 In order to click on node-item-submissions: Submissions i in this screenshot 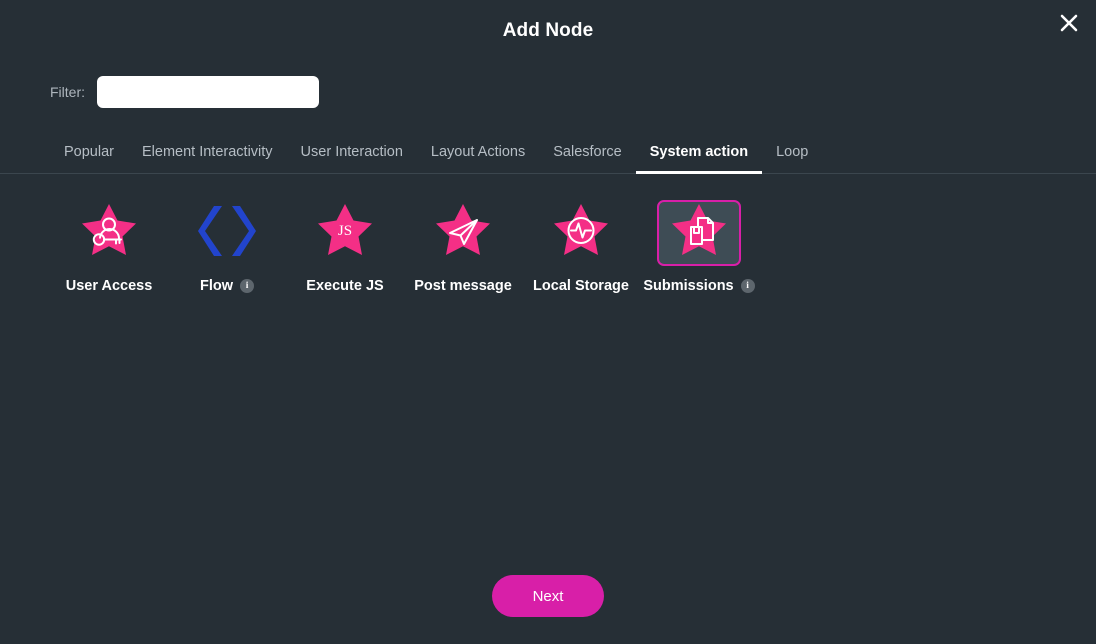, I will do `click(699, 247)`.